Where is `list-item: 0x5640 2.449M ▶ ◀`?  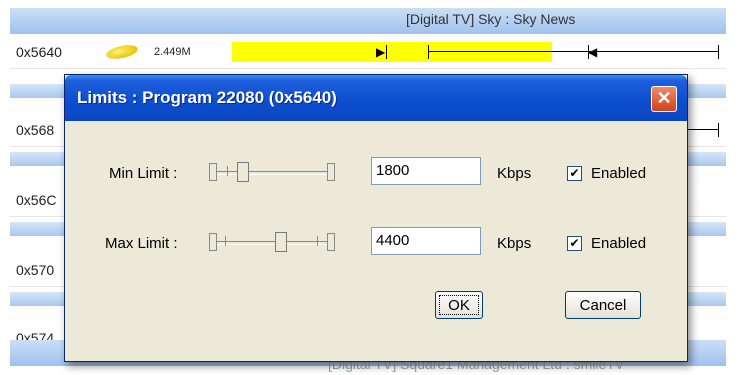
list-item: 0x5640 2.449M ▶ ◀ is located at coordinates (368, 52).